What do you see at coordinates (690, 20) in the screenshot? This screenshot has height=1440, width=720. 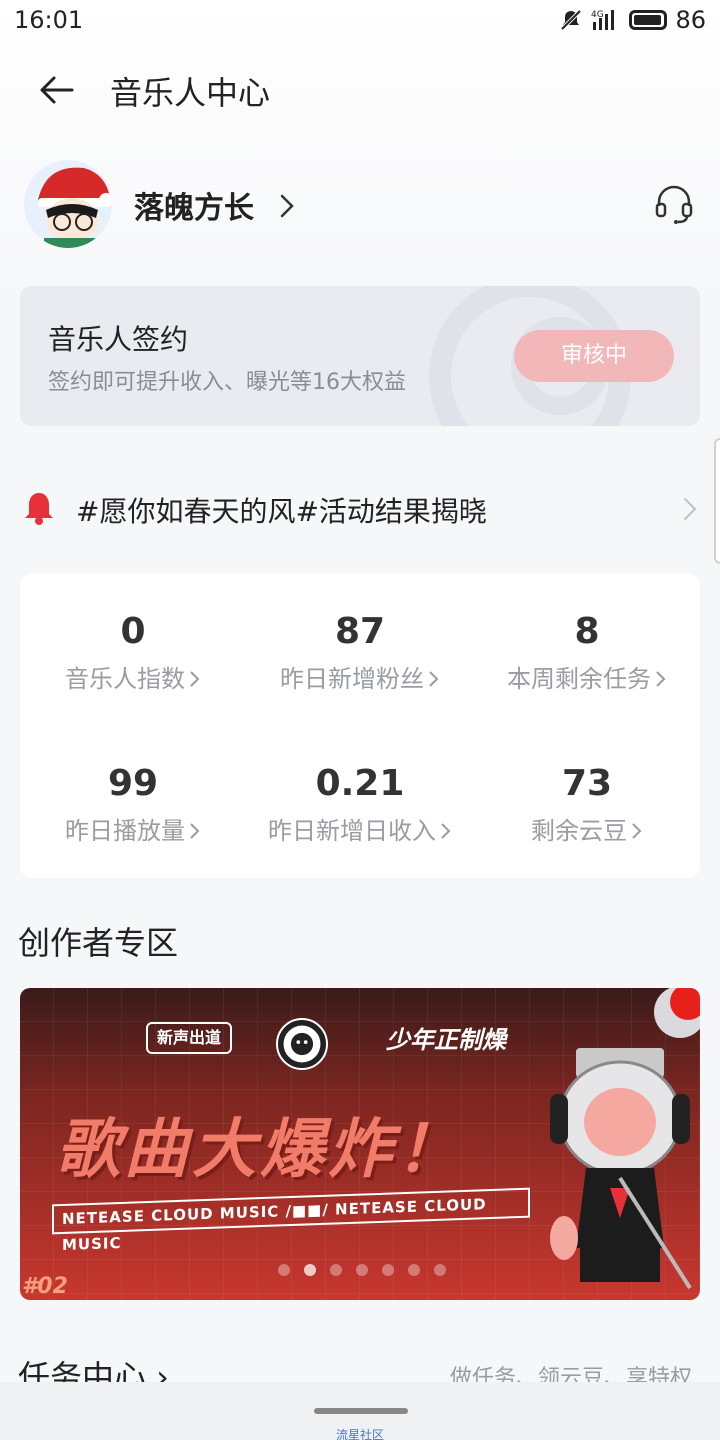 I see `battery-level: 86` at bounding box center [690, 20].